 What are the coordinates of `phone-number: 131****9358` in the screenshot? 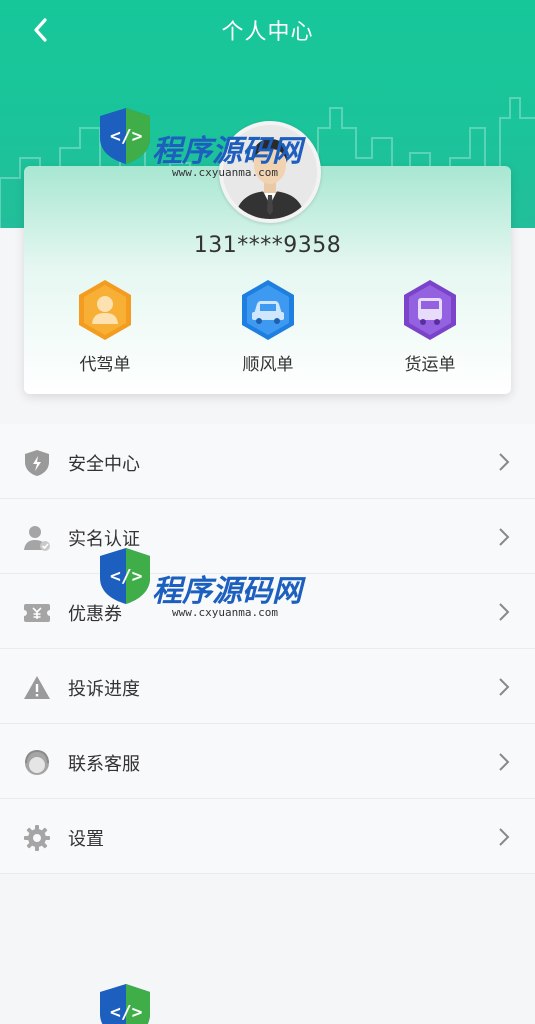 It's located at (267, 245).